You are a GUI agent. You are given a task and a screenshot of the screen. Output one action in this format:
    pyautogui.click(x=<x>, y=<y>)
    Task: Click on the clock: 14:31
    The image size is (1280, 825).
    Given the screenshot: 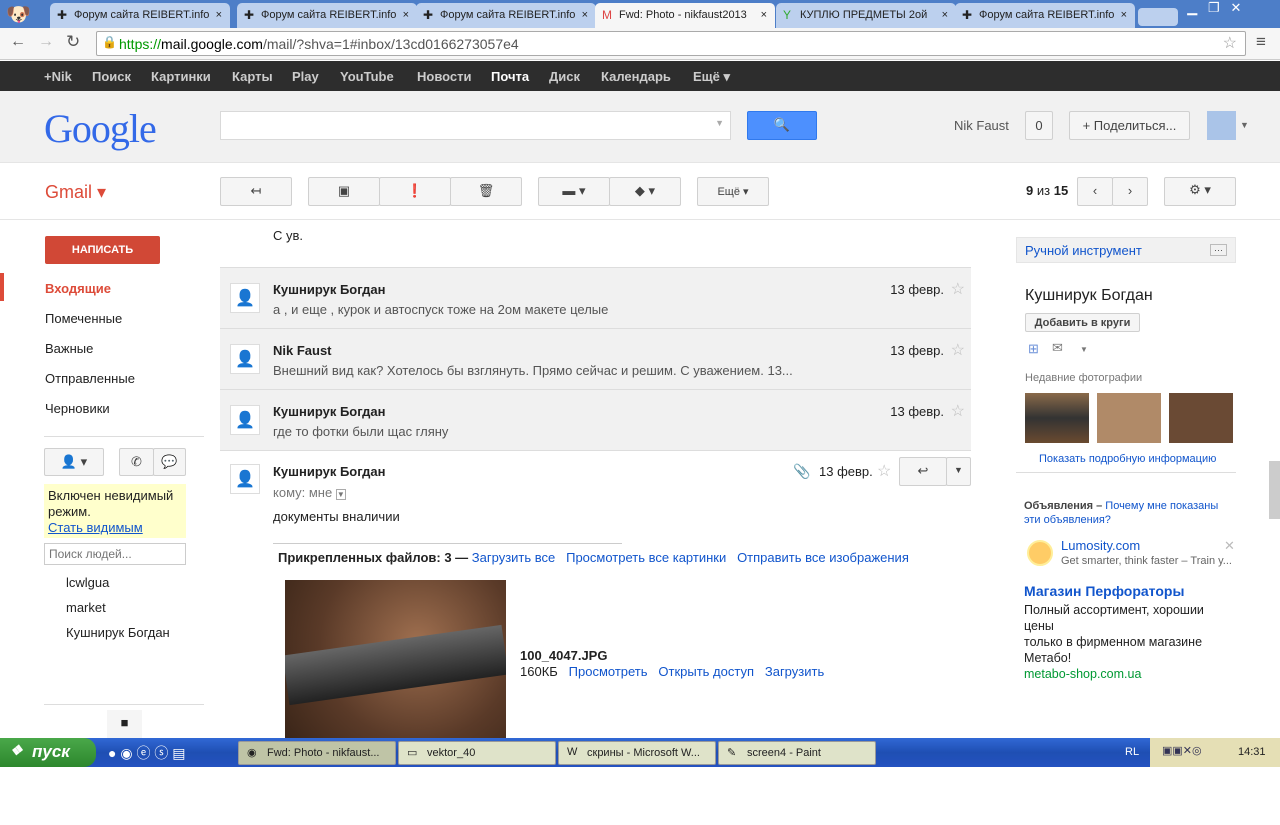 What is the action you would take?
    pyautogui.click(x=1252, y=752)
    